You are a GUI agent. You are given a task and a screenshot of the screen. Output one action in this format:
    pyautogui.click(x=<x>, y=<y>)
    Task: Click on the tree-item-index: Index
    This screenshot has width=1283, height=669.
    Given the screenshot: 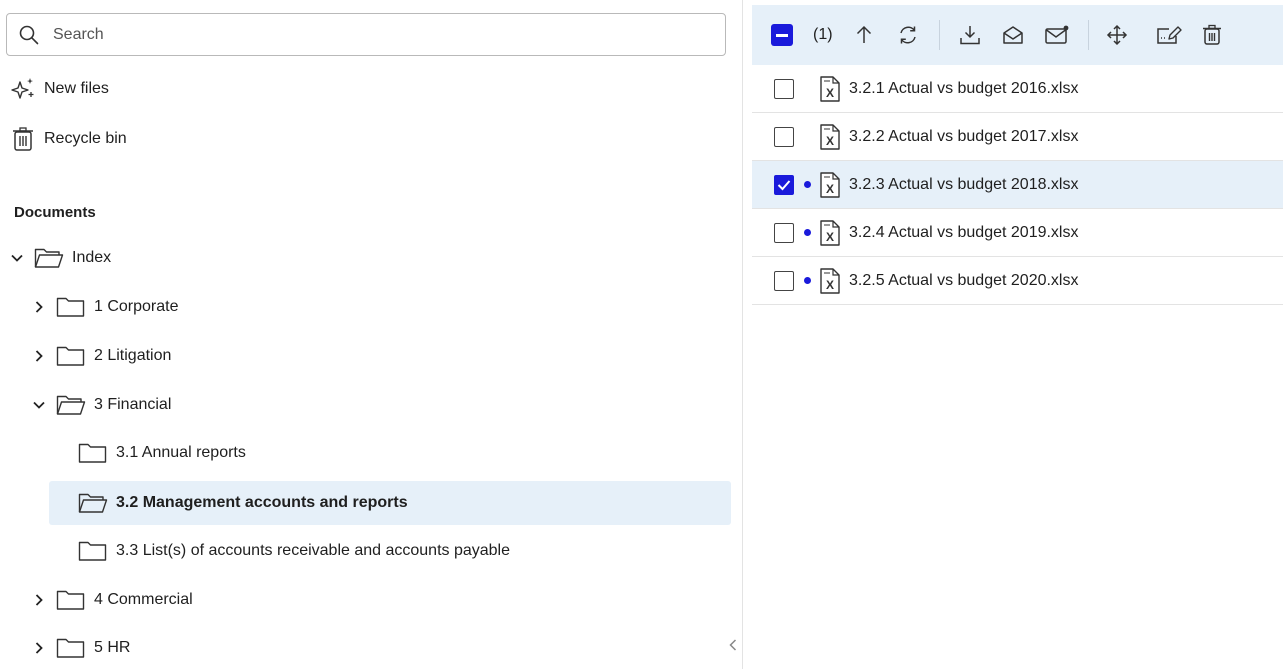 What is the action you would take?
    pyautogui.click(x=59, y=258)
    